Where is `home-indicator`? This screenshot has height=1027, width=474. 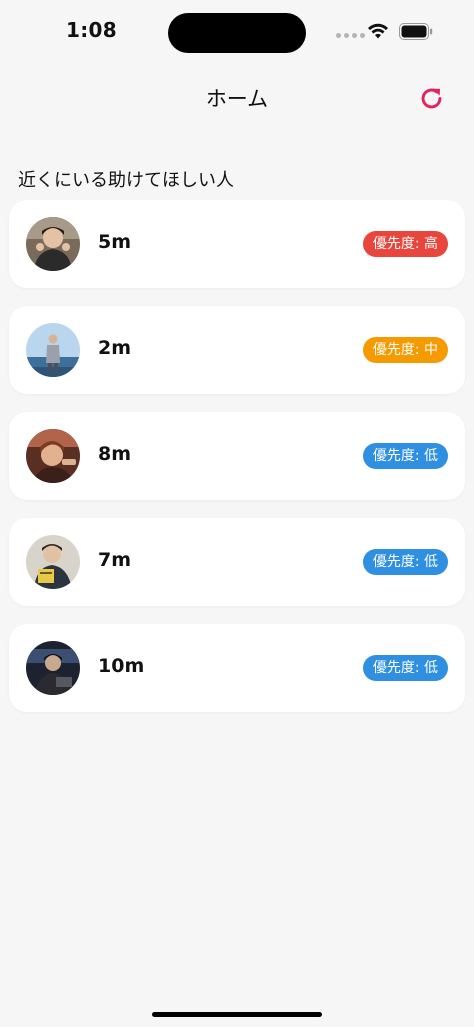
home-indicator is located at coordinates (237, 1014).